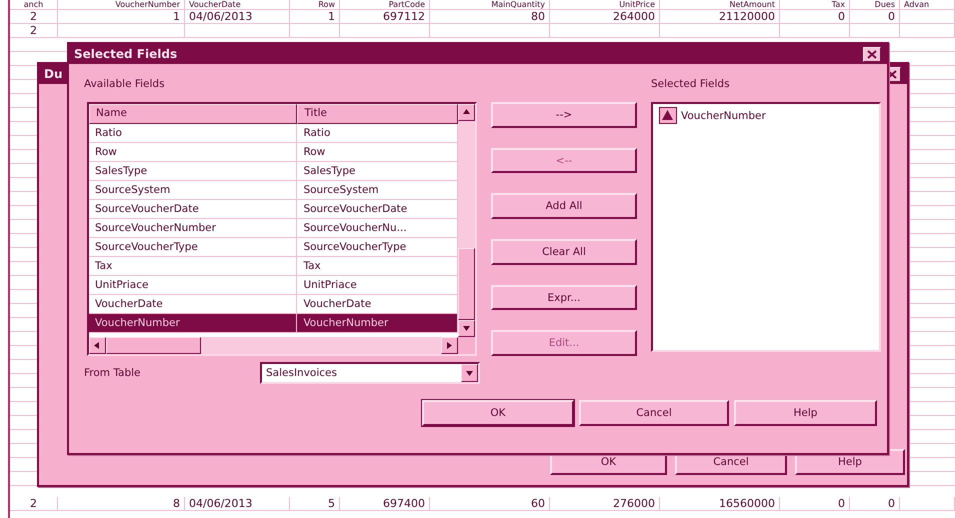  What do you see at coordinates (385, 503) in the screenshot?
I see `table-cell: 697400` at bounding box center [385, 503].